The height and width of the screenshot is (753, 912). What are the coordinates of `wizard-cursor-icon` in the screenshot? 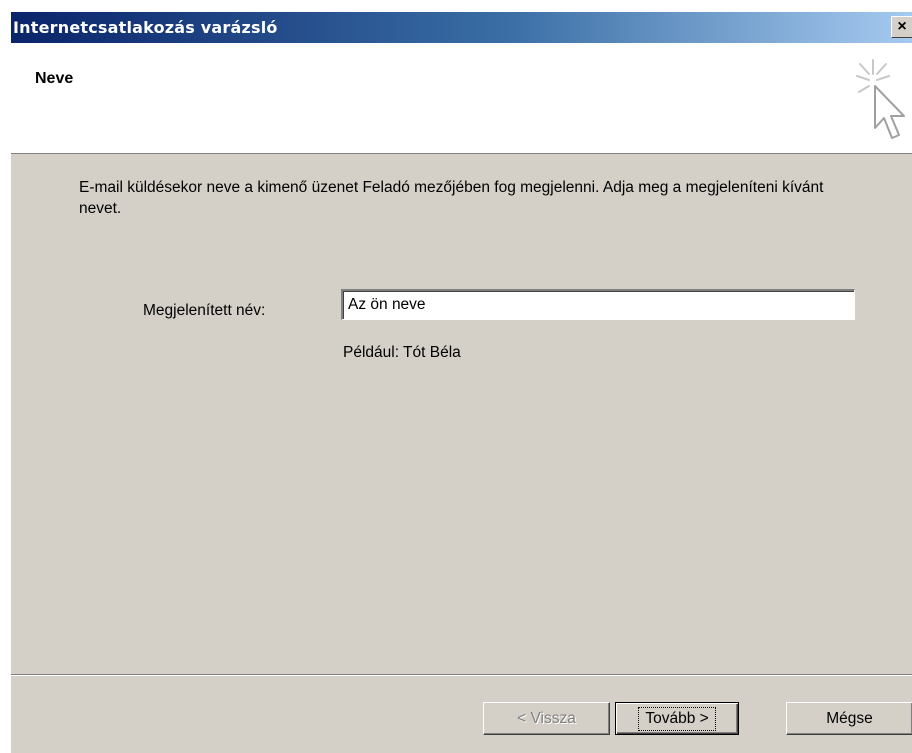 It's located at (880, 99).